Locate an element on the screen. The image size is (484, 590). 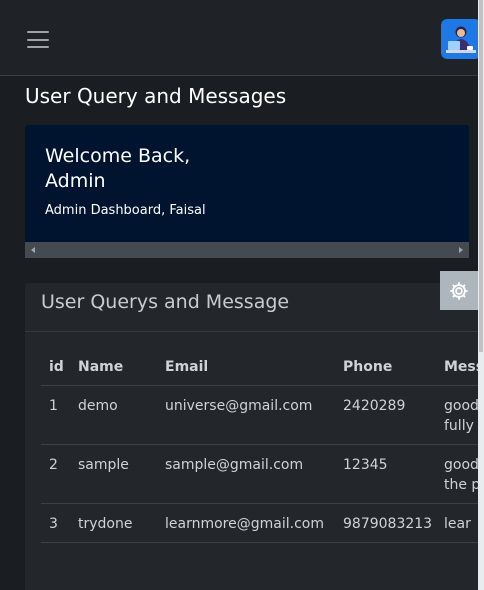
cell-message: lear is located at coordinates (457, 523).